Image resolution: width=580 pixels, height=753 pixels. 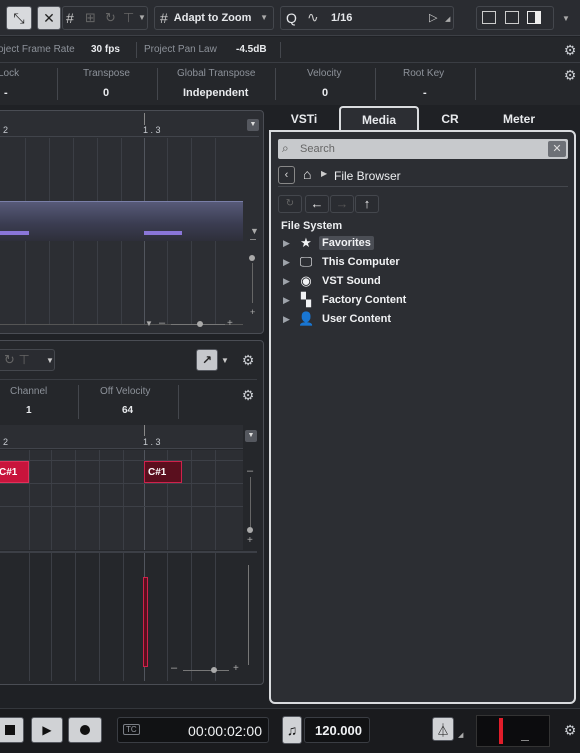 I want to click on metronome-button: ⏃, so click(x=443, y=729).